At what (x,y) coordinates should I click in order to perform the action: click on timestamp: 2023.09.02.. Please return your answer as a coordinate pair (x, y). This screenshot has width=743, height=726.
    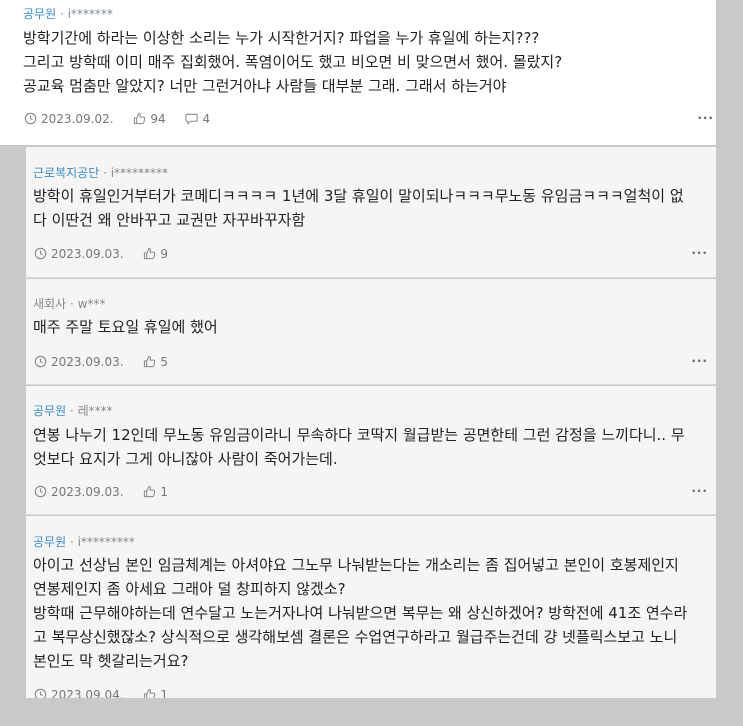
    Looking at the image, I should click on (69, 119).